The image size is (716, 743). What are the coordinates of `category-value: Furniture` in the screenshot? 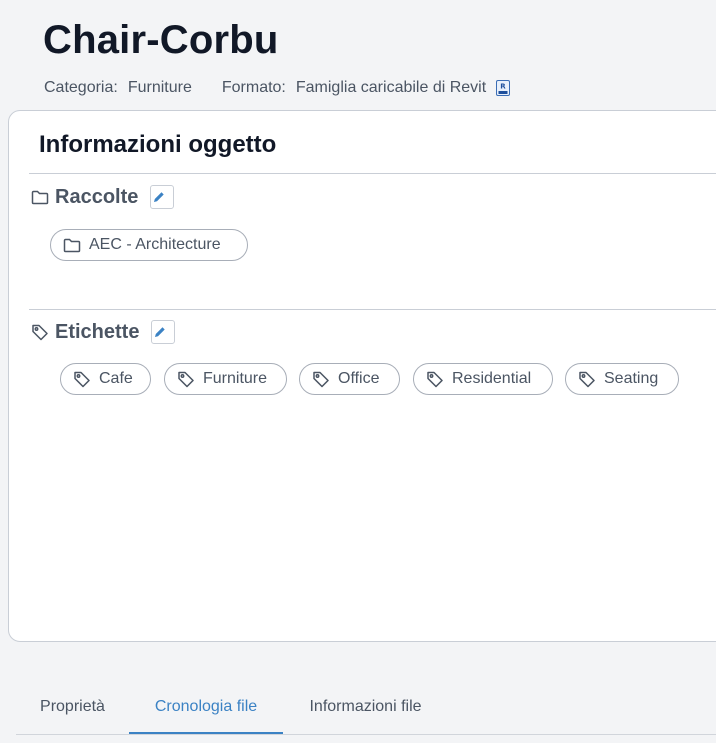 It's located at (159, 87).